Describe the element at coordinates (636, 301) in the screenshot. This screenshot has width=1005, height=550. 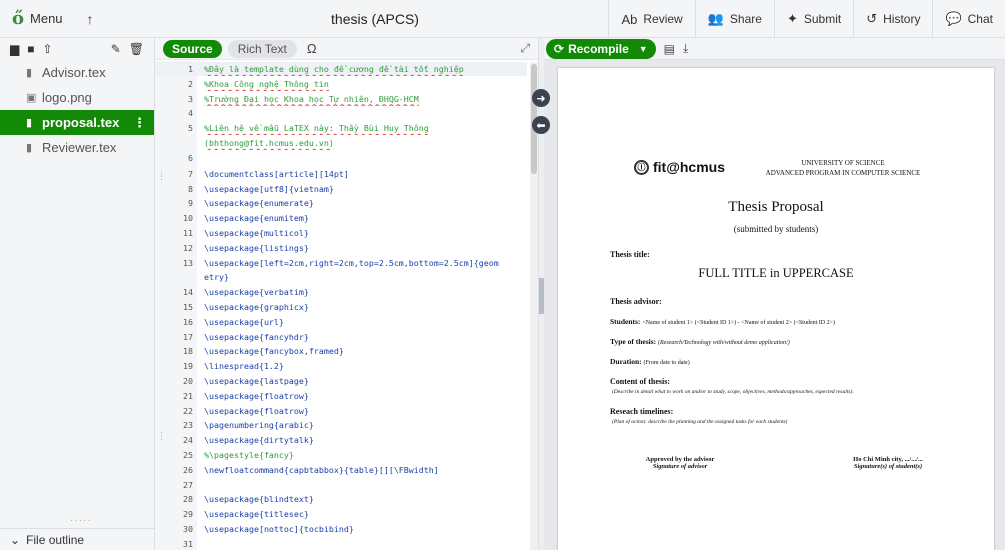
I see `pdf-advisor-label: Thesis advisor:` at that location.